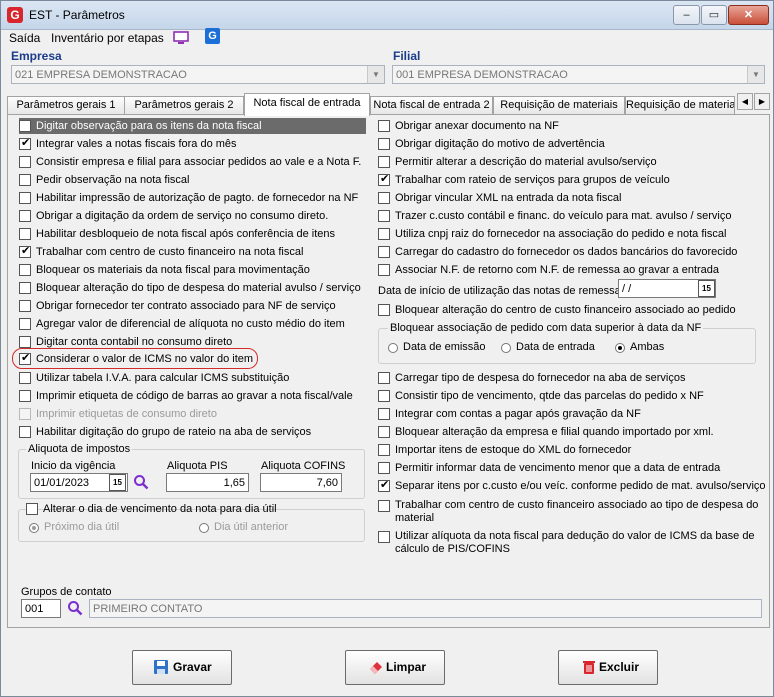 Image resolution: width=774 pixels, height=697 pixels. Describe the element at coordinates (197, 466) in the screenshot. I see `pis-label: Aliquota PIS` at that location.